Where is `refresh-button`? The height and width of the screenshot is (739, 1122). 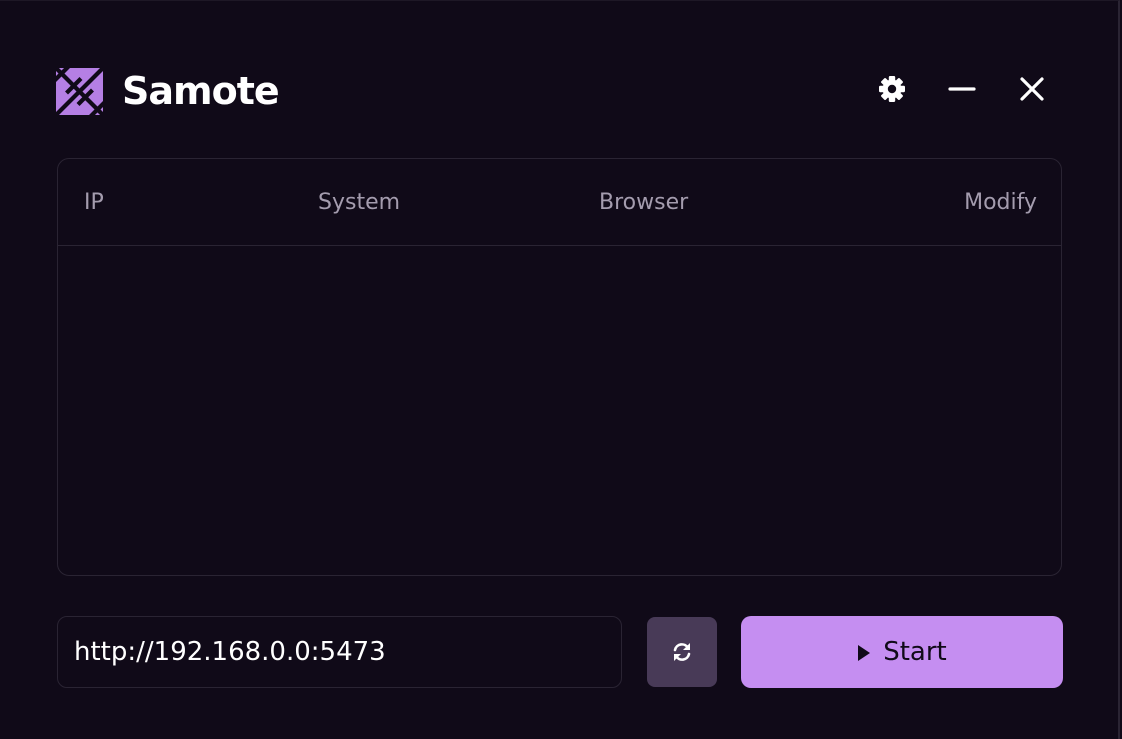 refresh-button is located at coordinates (682, 652).